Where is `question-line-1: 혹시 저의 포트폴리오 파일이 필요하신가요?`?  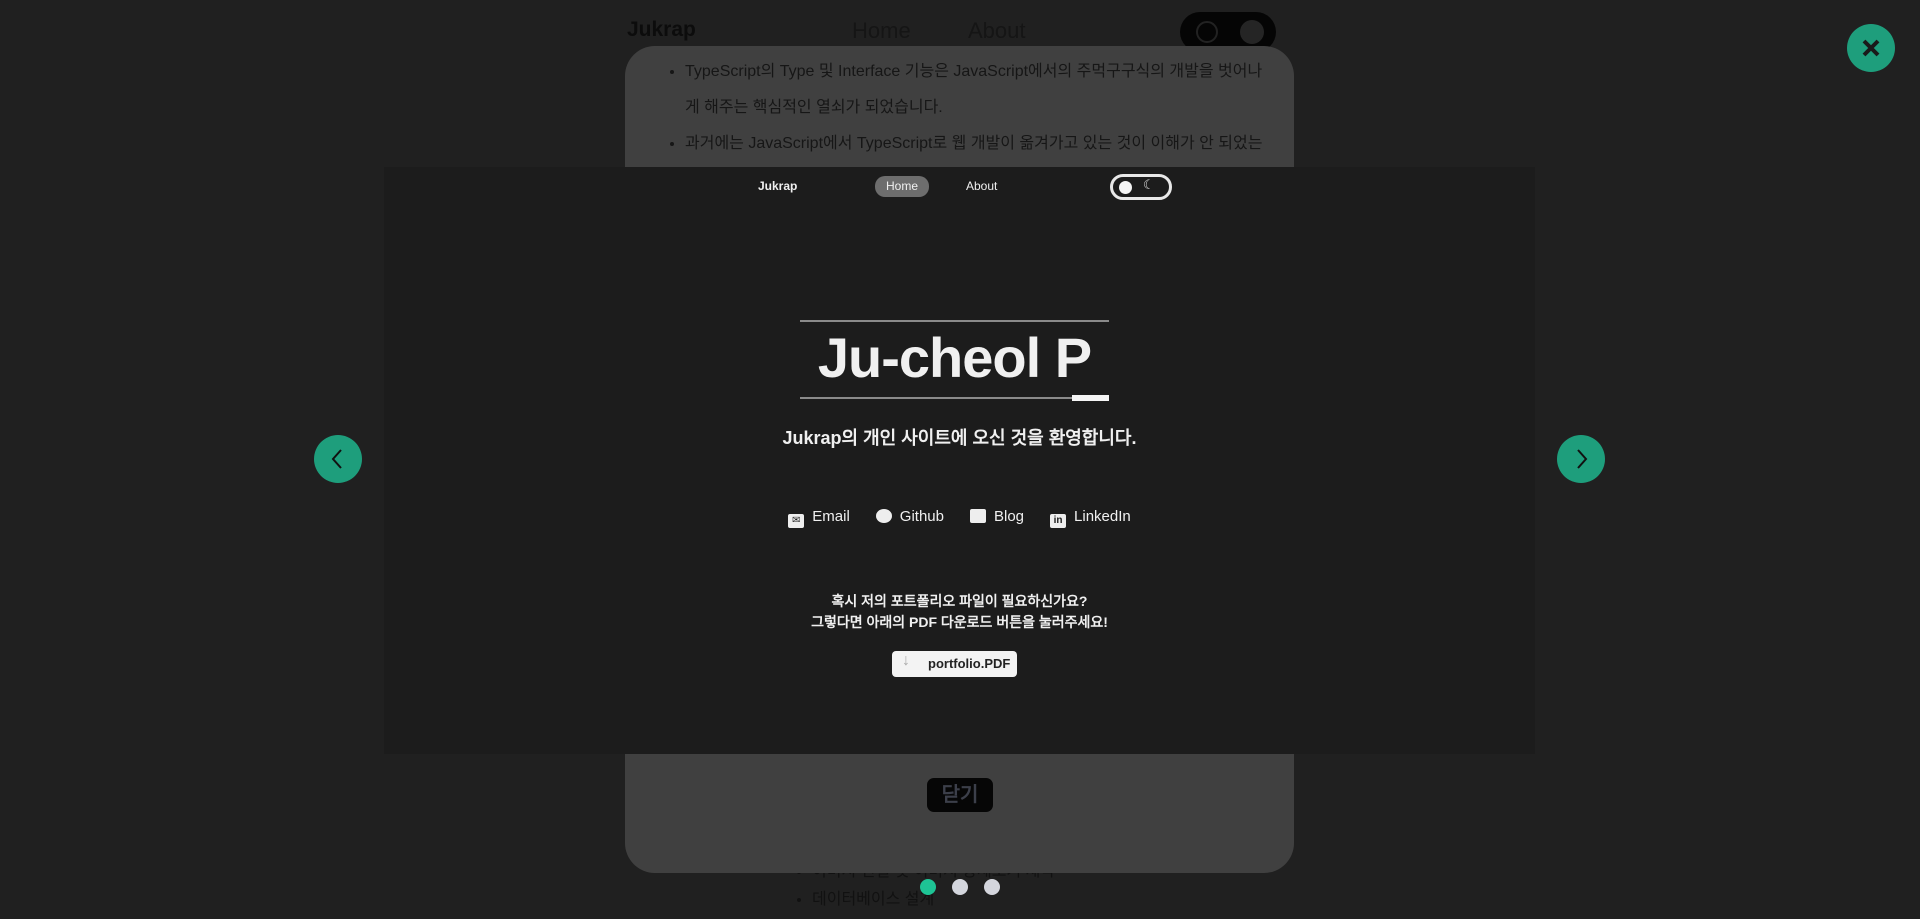 question-line-1: 혹시 저의 포트폴리오 파일이 필요하신가요? is located at coordinates (959, 601).